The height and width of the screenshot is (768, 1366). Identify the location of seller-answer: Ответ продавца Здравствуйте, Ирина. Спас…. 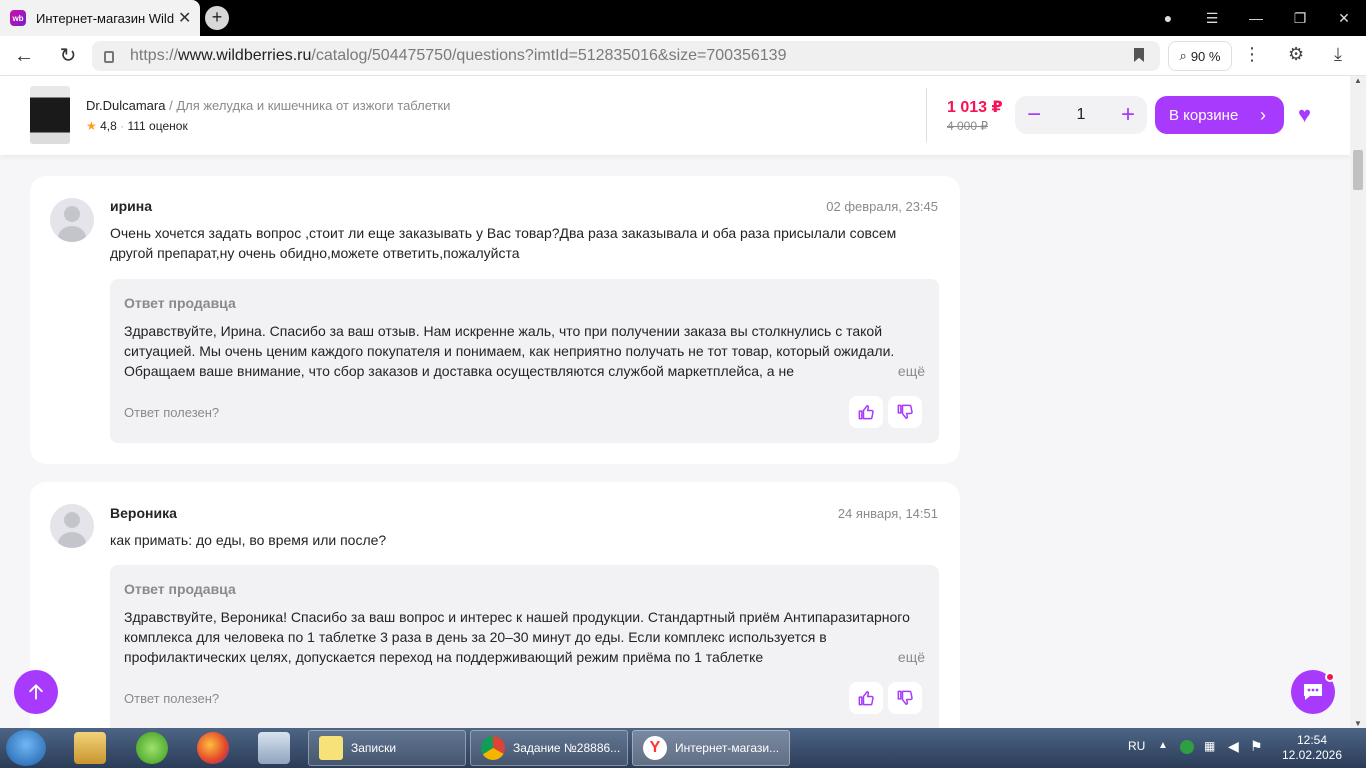
(524, 361).